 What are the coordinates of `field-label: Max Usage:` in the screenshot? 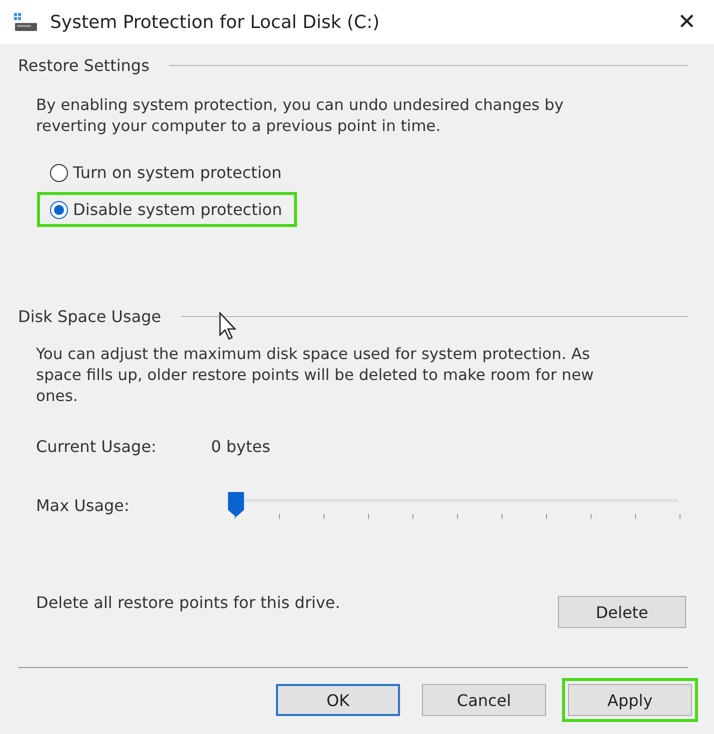 It's located at (83, 505).